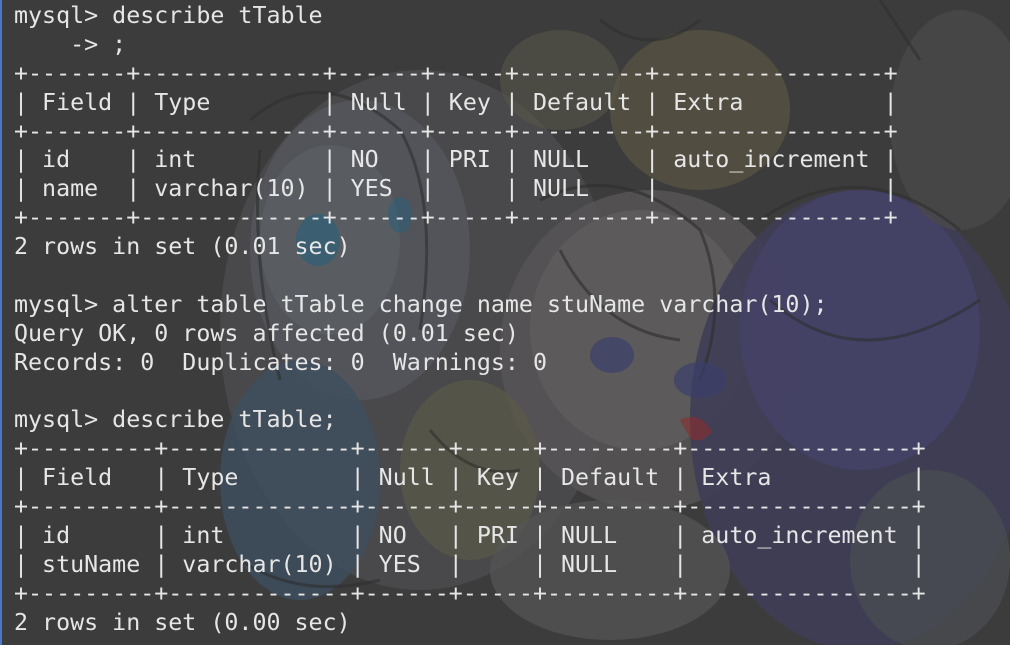  I want to click on table-row: | name | varchar(10) | YES | | NULL | |, so click(456, 189).